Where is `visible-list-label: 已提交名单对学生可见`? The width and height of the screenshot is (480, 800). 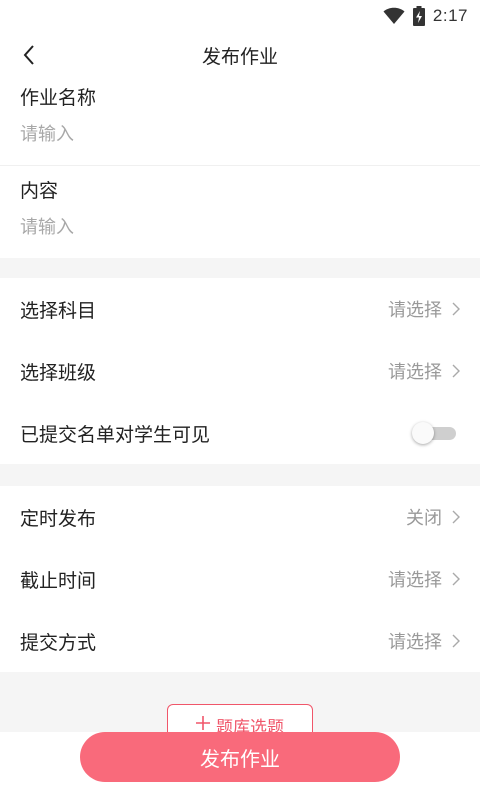
visible-list-label: 已提交名单对学生可见 is located at coordinates (115, 434).